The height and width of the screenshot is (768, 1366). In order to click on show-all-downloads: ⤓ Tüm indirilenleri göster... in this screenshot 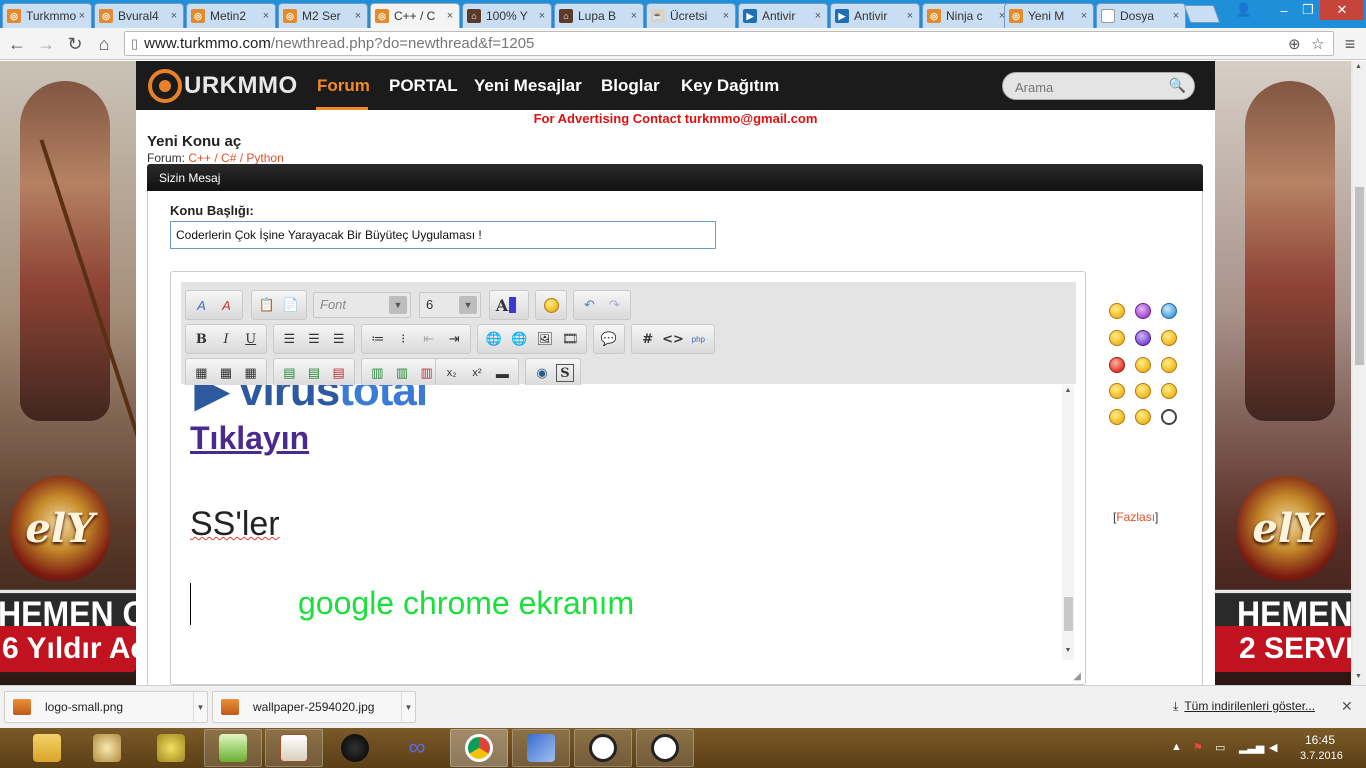, I will do `click(1244, 706)`.